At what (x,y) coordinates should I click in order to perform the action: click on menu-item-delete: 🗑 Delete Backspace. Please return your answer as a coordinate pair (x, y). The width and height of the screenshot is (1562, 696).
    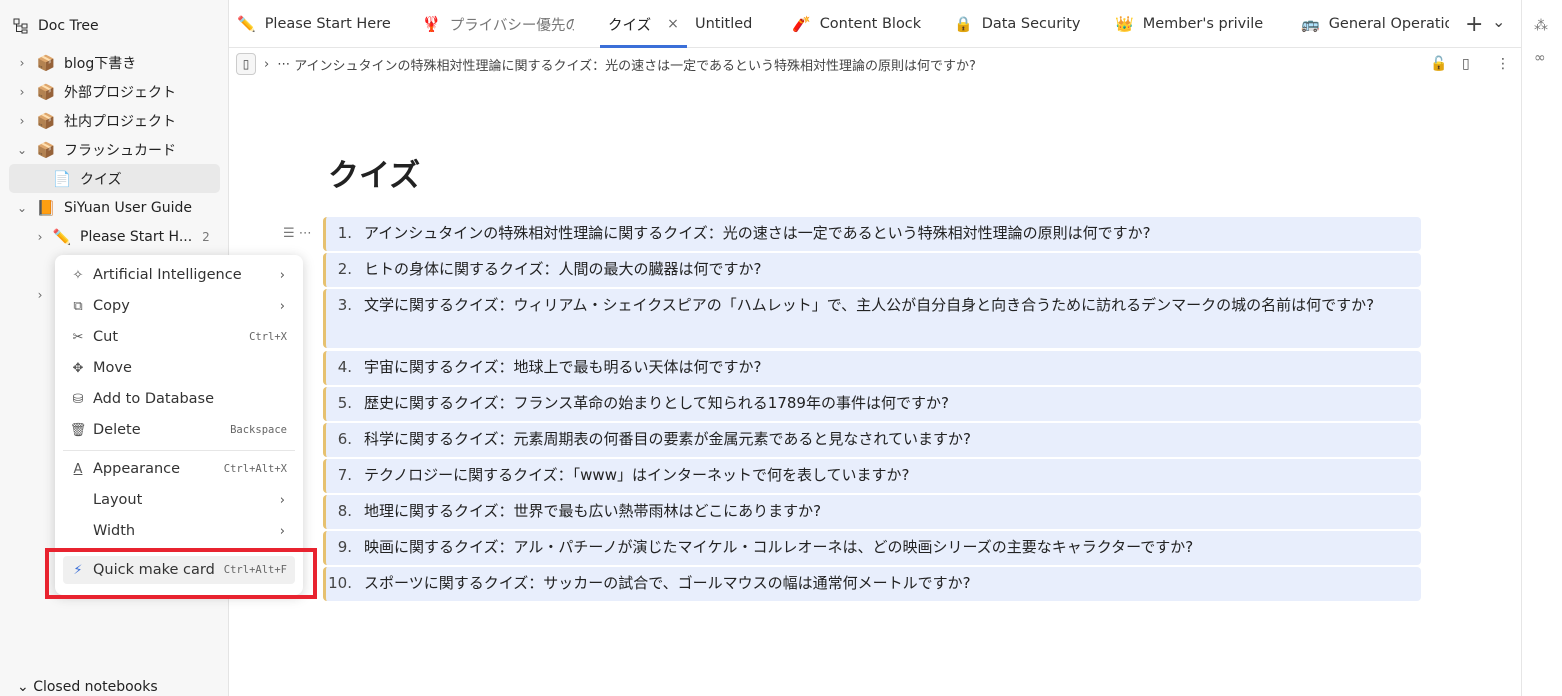
    Looking at the image, I should click on (179, 430).